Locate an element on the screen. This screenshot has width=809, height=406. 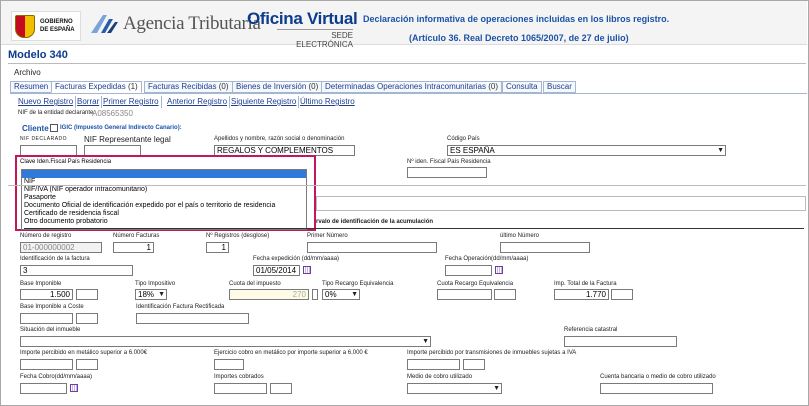
igic-checkbox is located at coordinates (54, 128).